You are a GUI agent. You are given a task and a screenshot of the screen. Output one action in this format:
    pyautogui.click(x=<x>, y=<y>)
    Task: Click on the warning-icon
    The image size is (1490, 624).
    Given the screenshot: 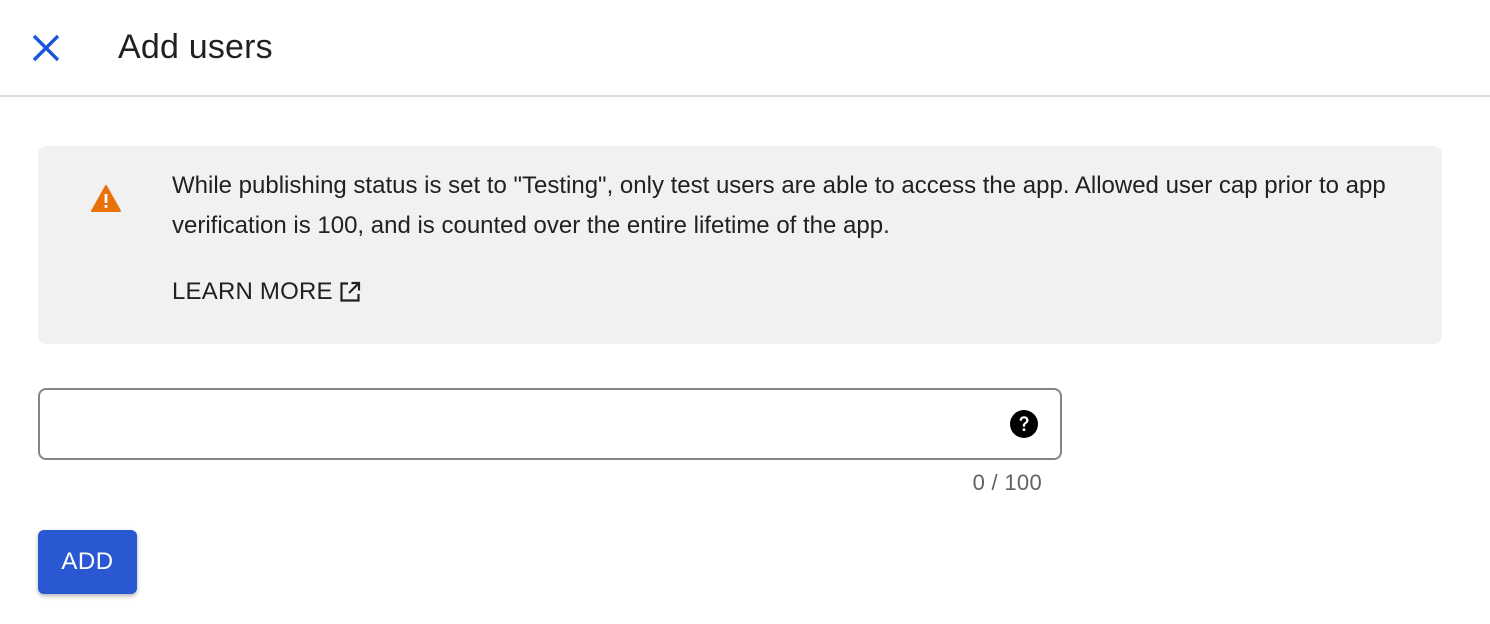 What is the action you would take?
    pyautogui.click(x=106, y=198)
    